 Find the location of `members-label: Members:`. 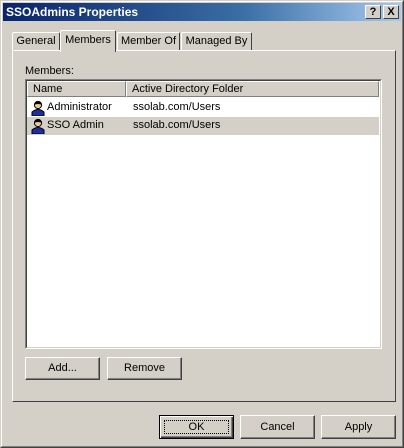

members-label: Members: is located at coordinates (49, 71).